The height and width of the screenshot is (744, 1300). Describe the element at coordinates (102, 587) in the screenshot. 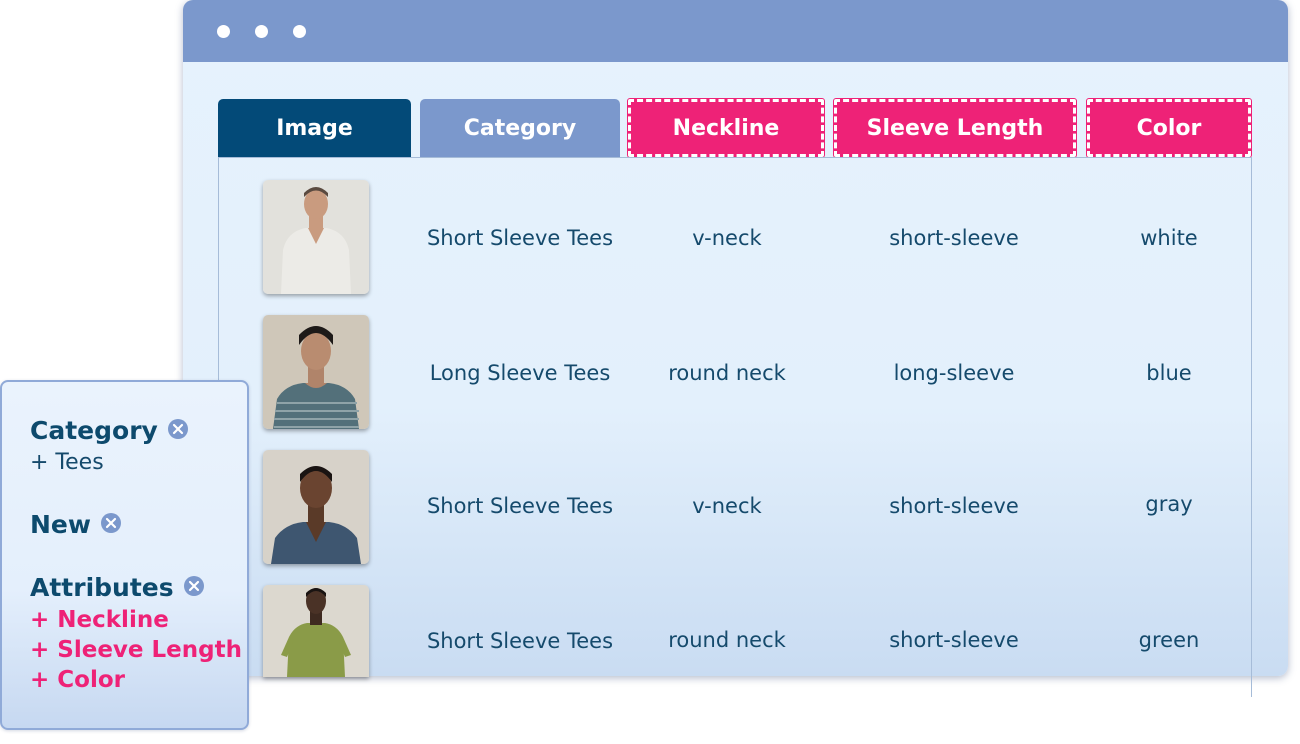

I see `attributes-heading-label: Attributes` at that location.